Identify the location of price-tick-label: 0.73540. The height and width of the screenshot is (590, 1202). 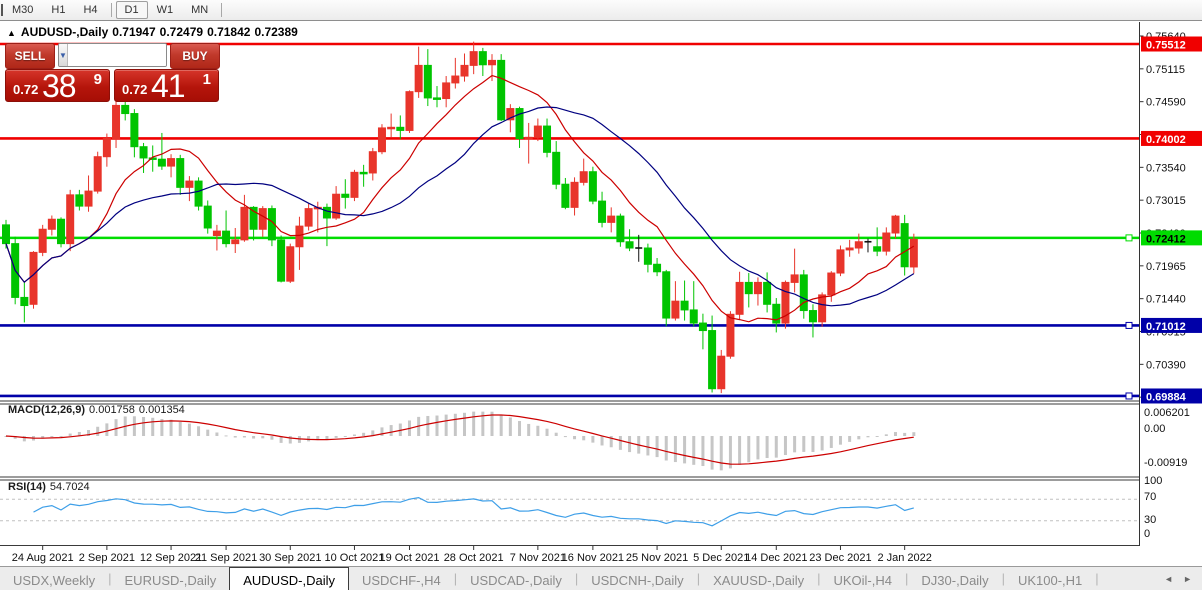
(1166, 168).